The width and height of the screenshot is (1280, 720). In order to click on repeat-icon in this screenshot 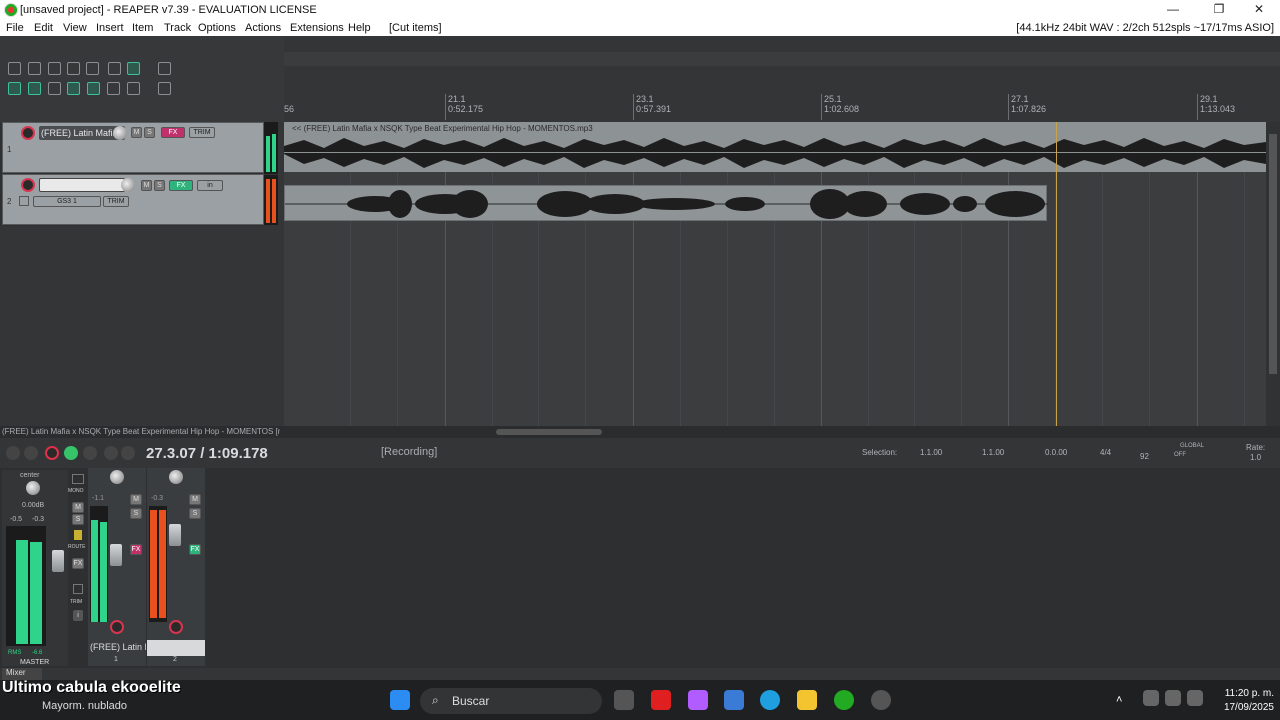, I will do `click(90, 453)`.